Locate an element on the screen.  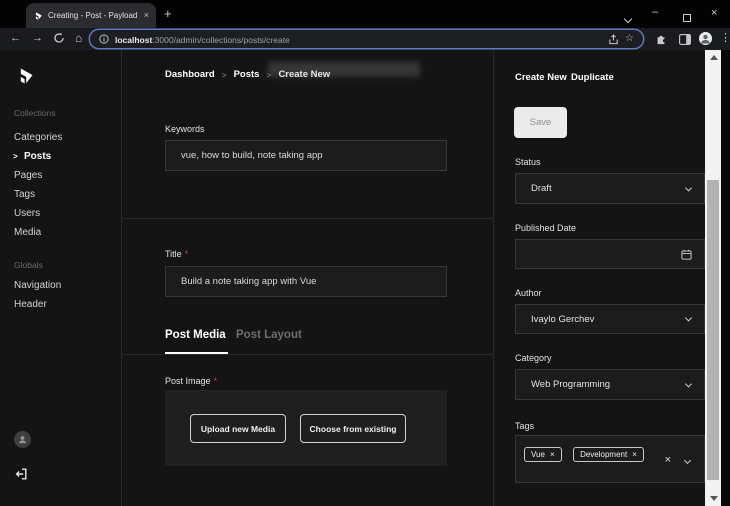
status-select: Draft is located at coordinates (610, 188).